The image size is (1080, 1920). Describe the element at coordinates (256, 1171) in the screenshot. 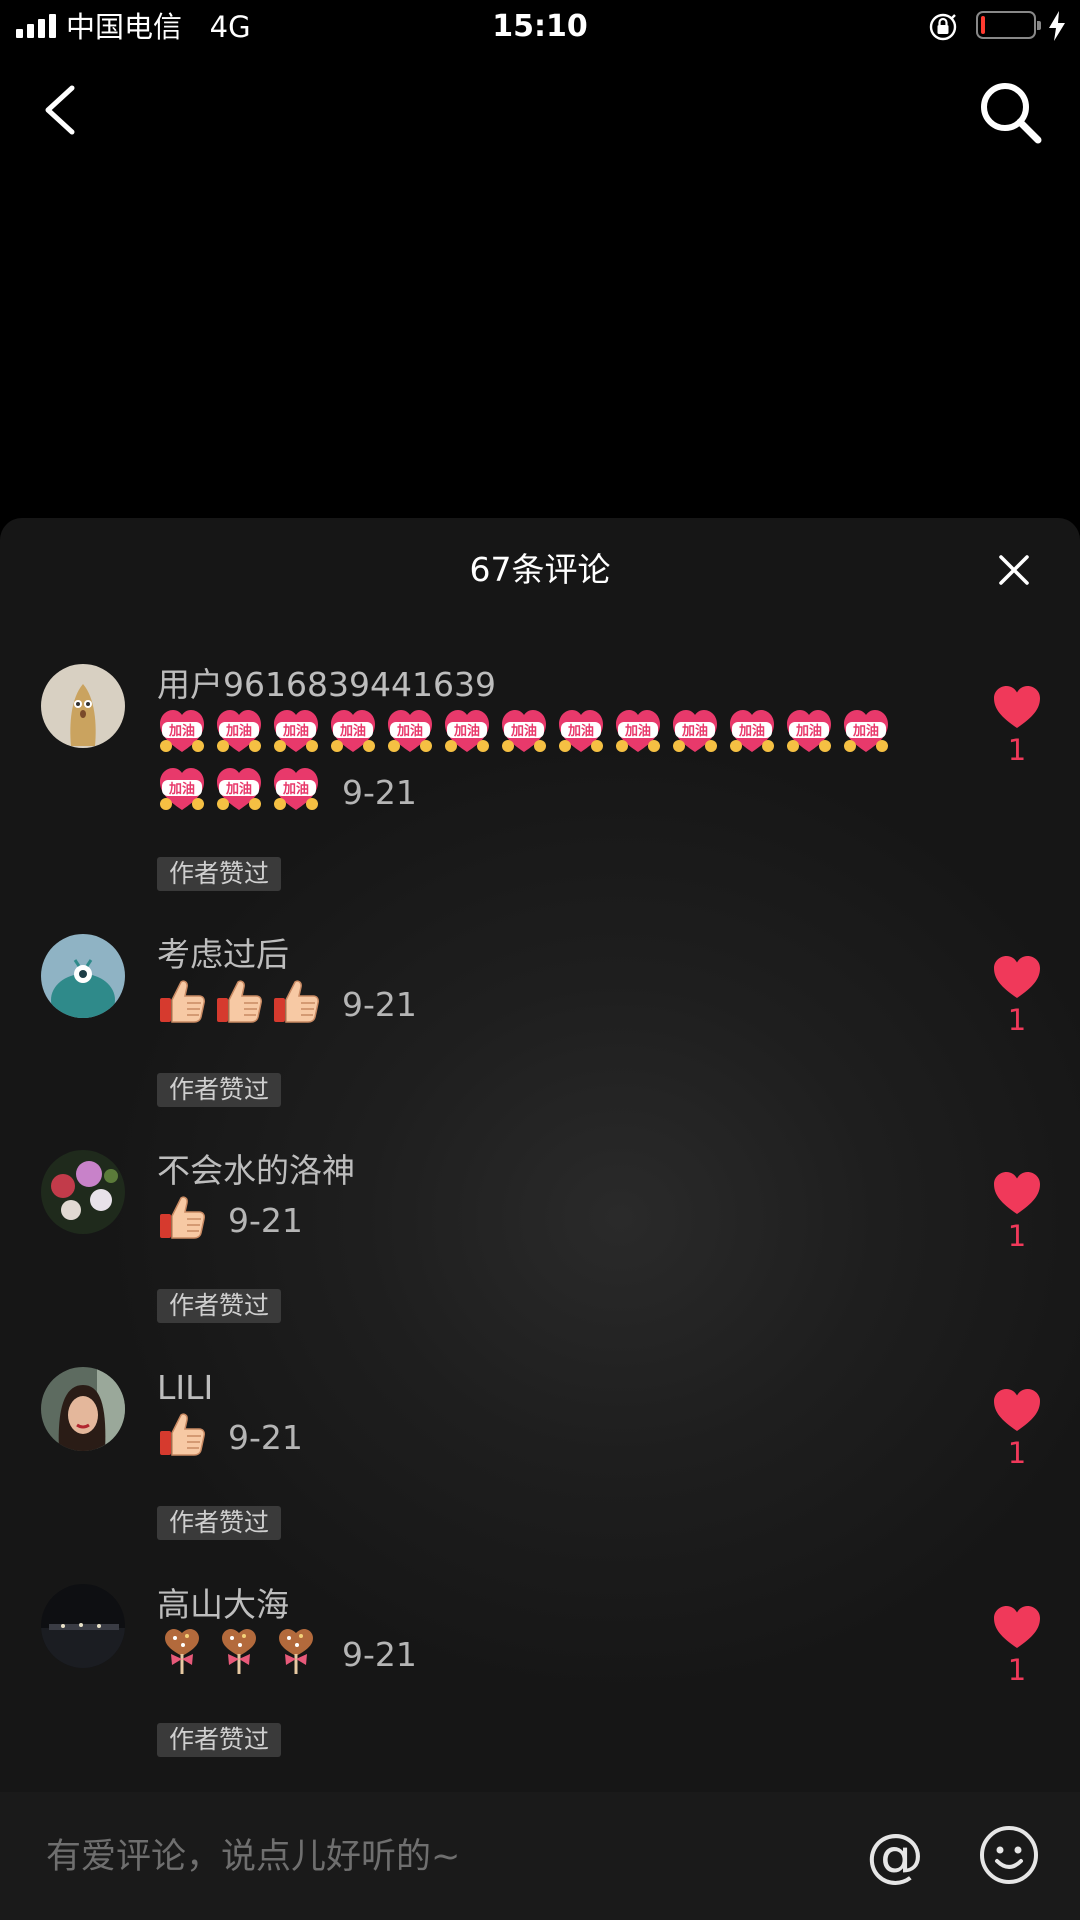

I see `comment-username: 不会水的洛神` at that location.